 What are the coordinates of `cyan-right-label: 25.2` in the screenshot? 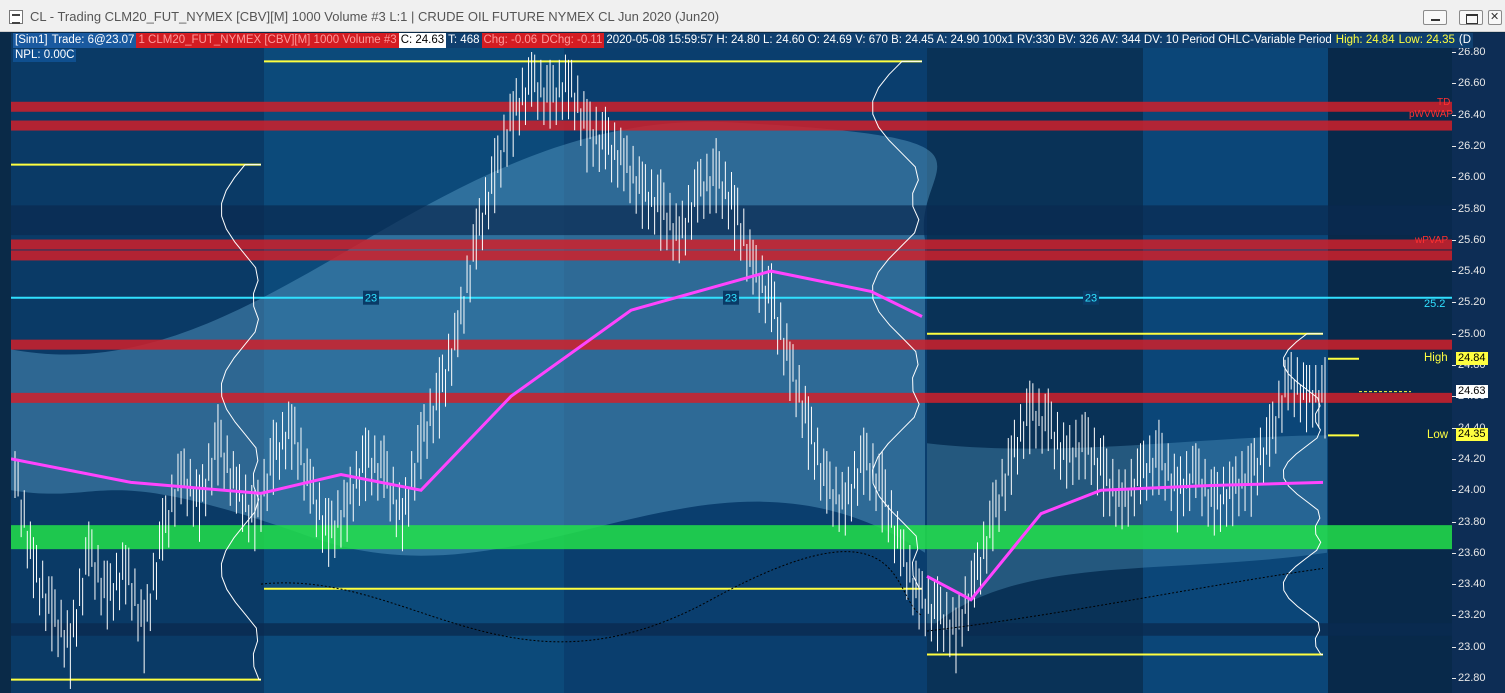 It's located at (1435, 304).